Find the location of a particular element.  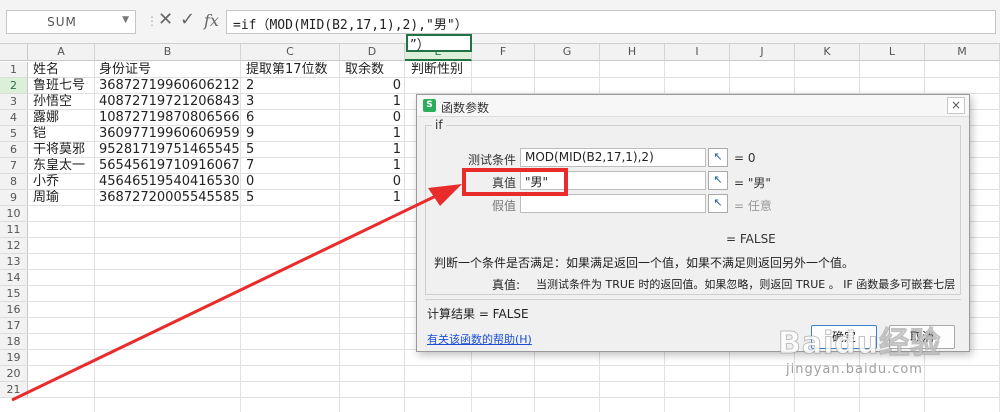

row-header-17: 17 is located at coordinates (14, 326).